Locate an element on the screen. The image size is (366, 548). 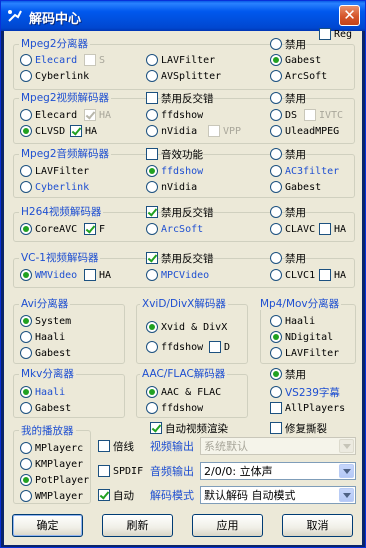
audio-out-label: 音频输出 is located at coordinates (172, 471).